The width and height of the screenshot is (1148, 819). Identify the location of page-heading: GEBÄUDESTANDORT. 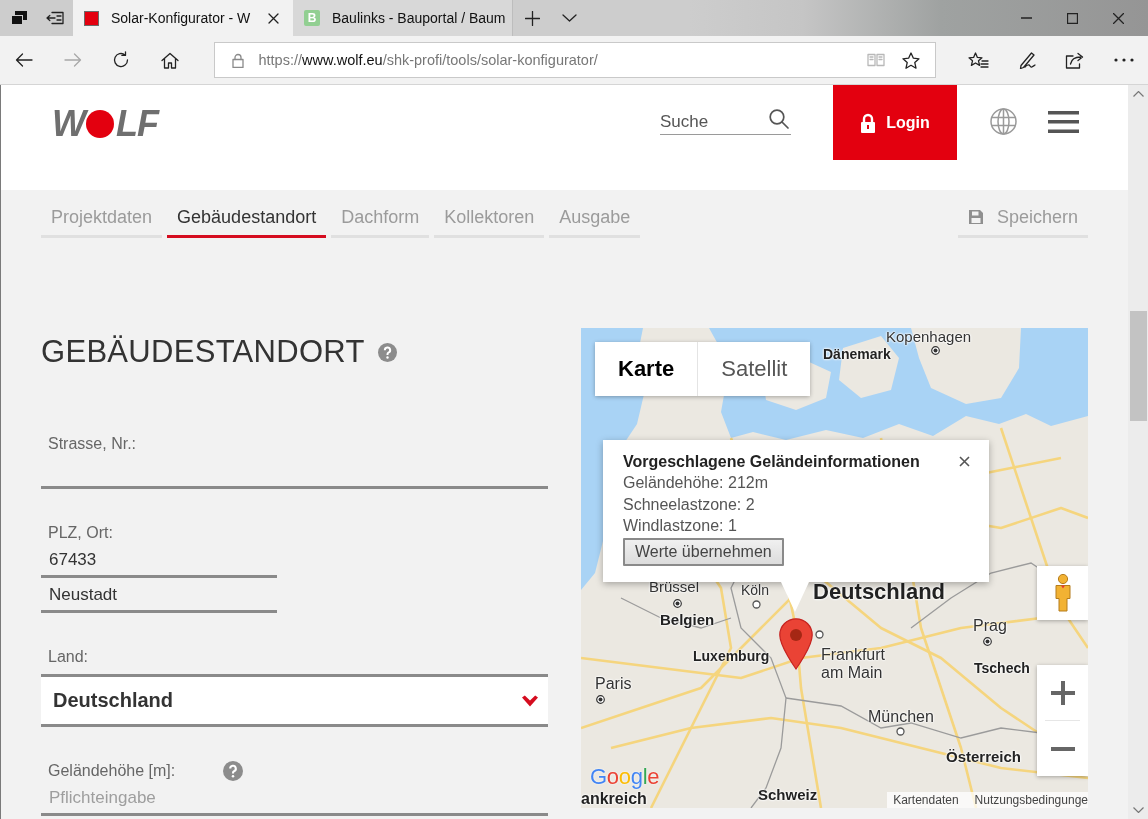
(203, 352).